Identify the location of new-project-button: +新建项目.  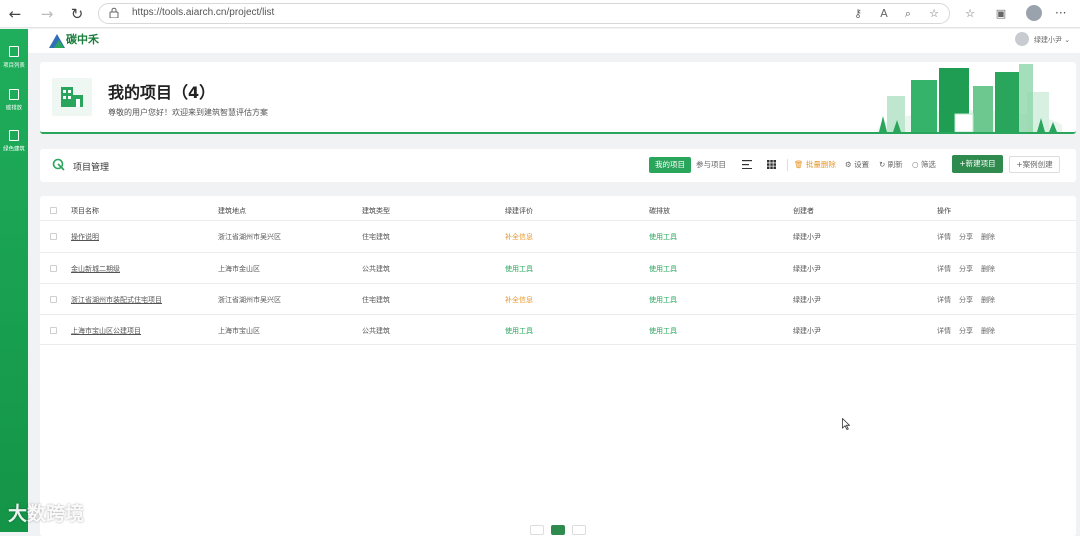
(977, 164).